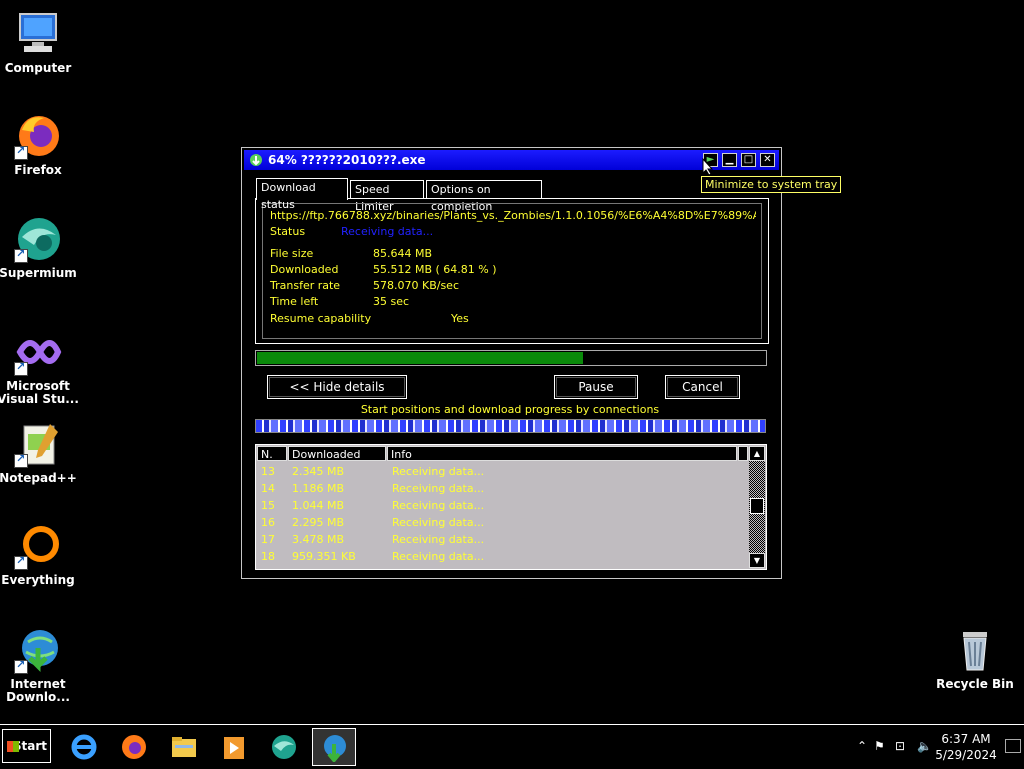 This screenshot has width=1024, height=769. Describe the element at coordinates (702, 387) in the screenshot. I see `cancel-button: Cancel` at that location.